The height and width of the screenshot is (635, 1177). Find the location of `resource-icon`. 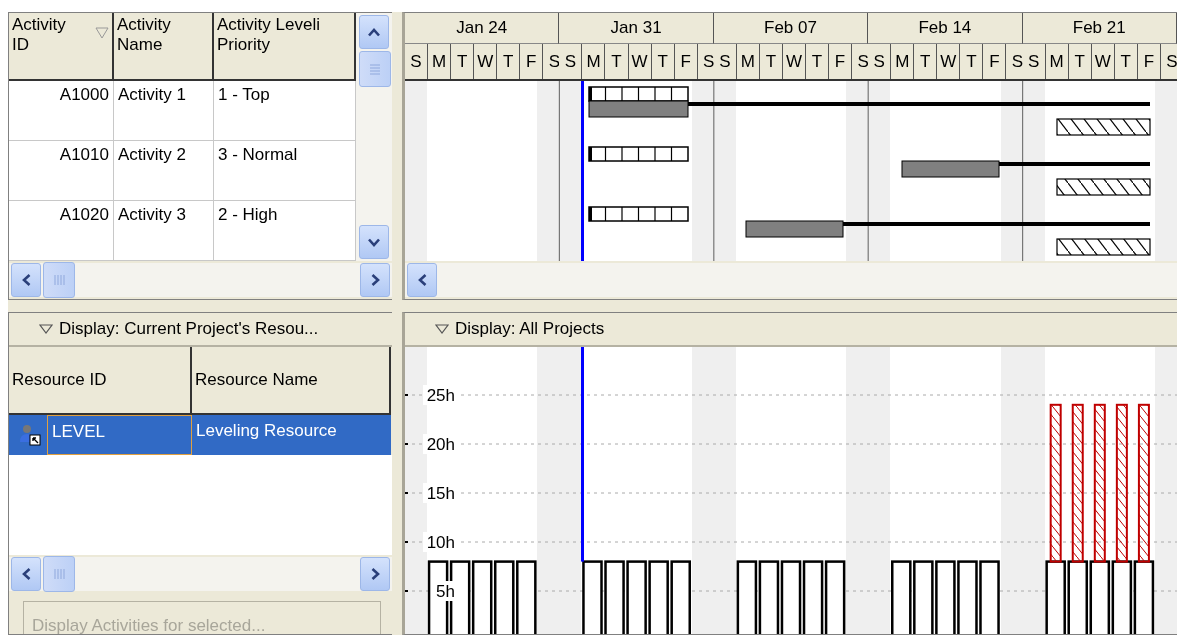

resource-icon is located at coordinates (30, 435).